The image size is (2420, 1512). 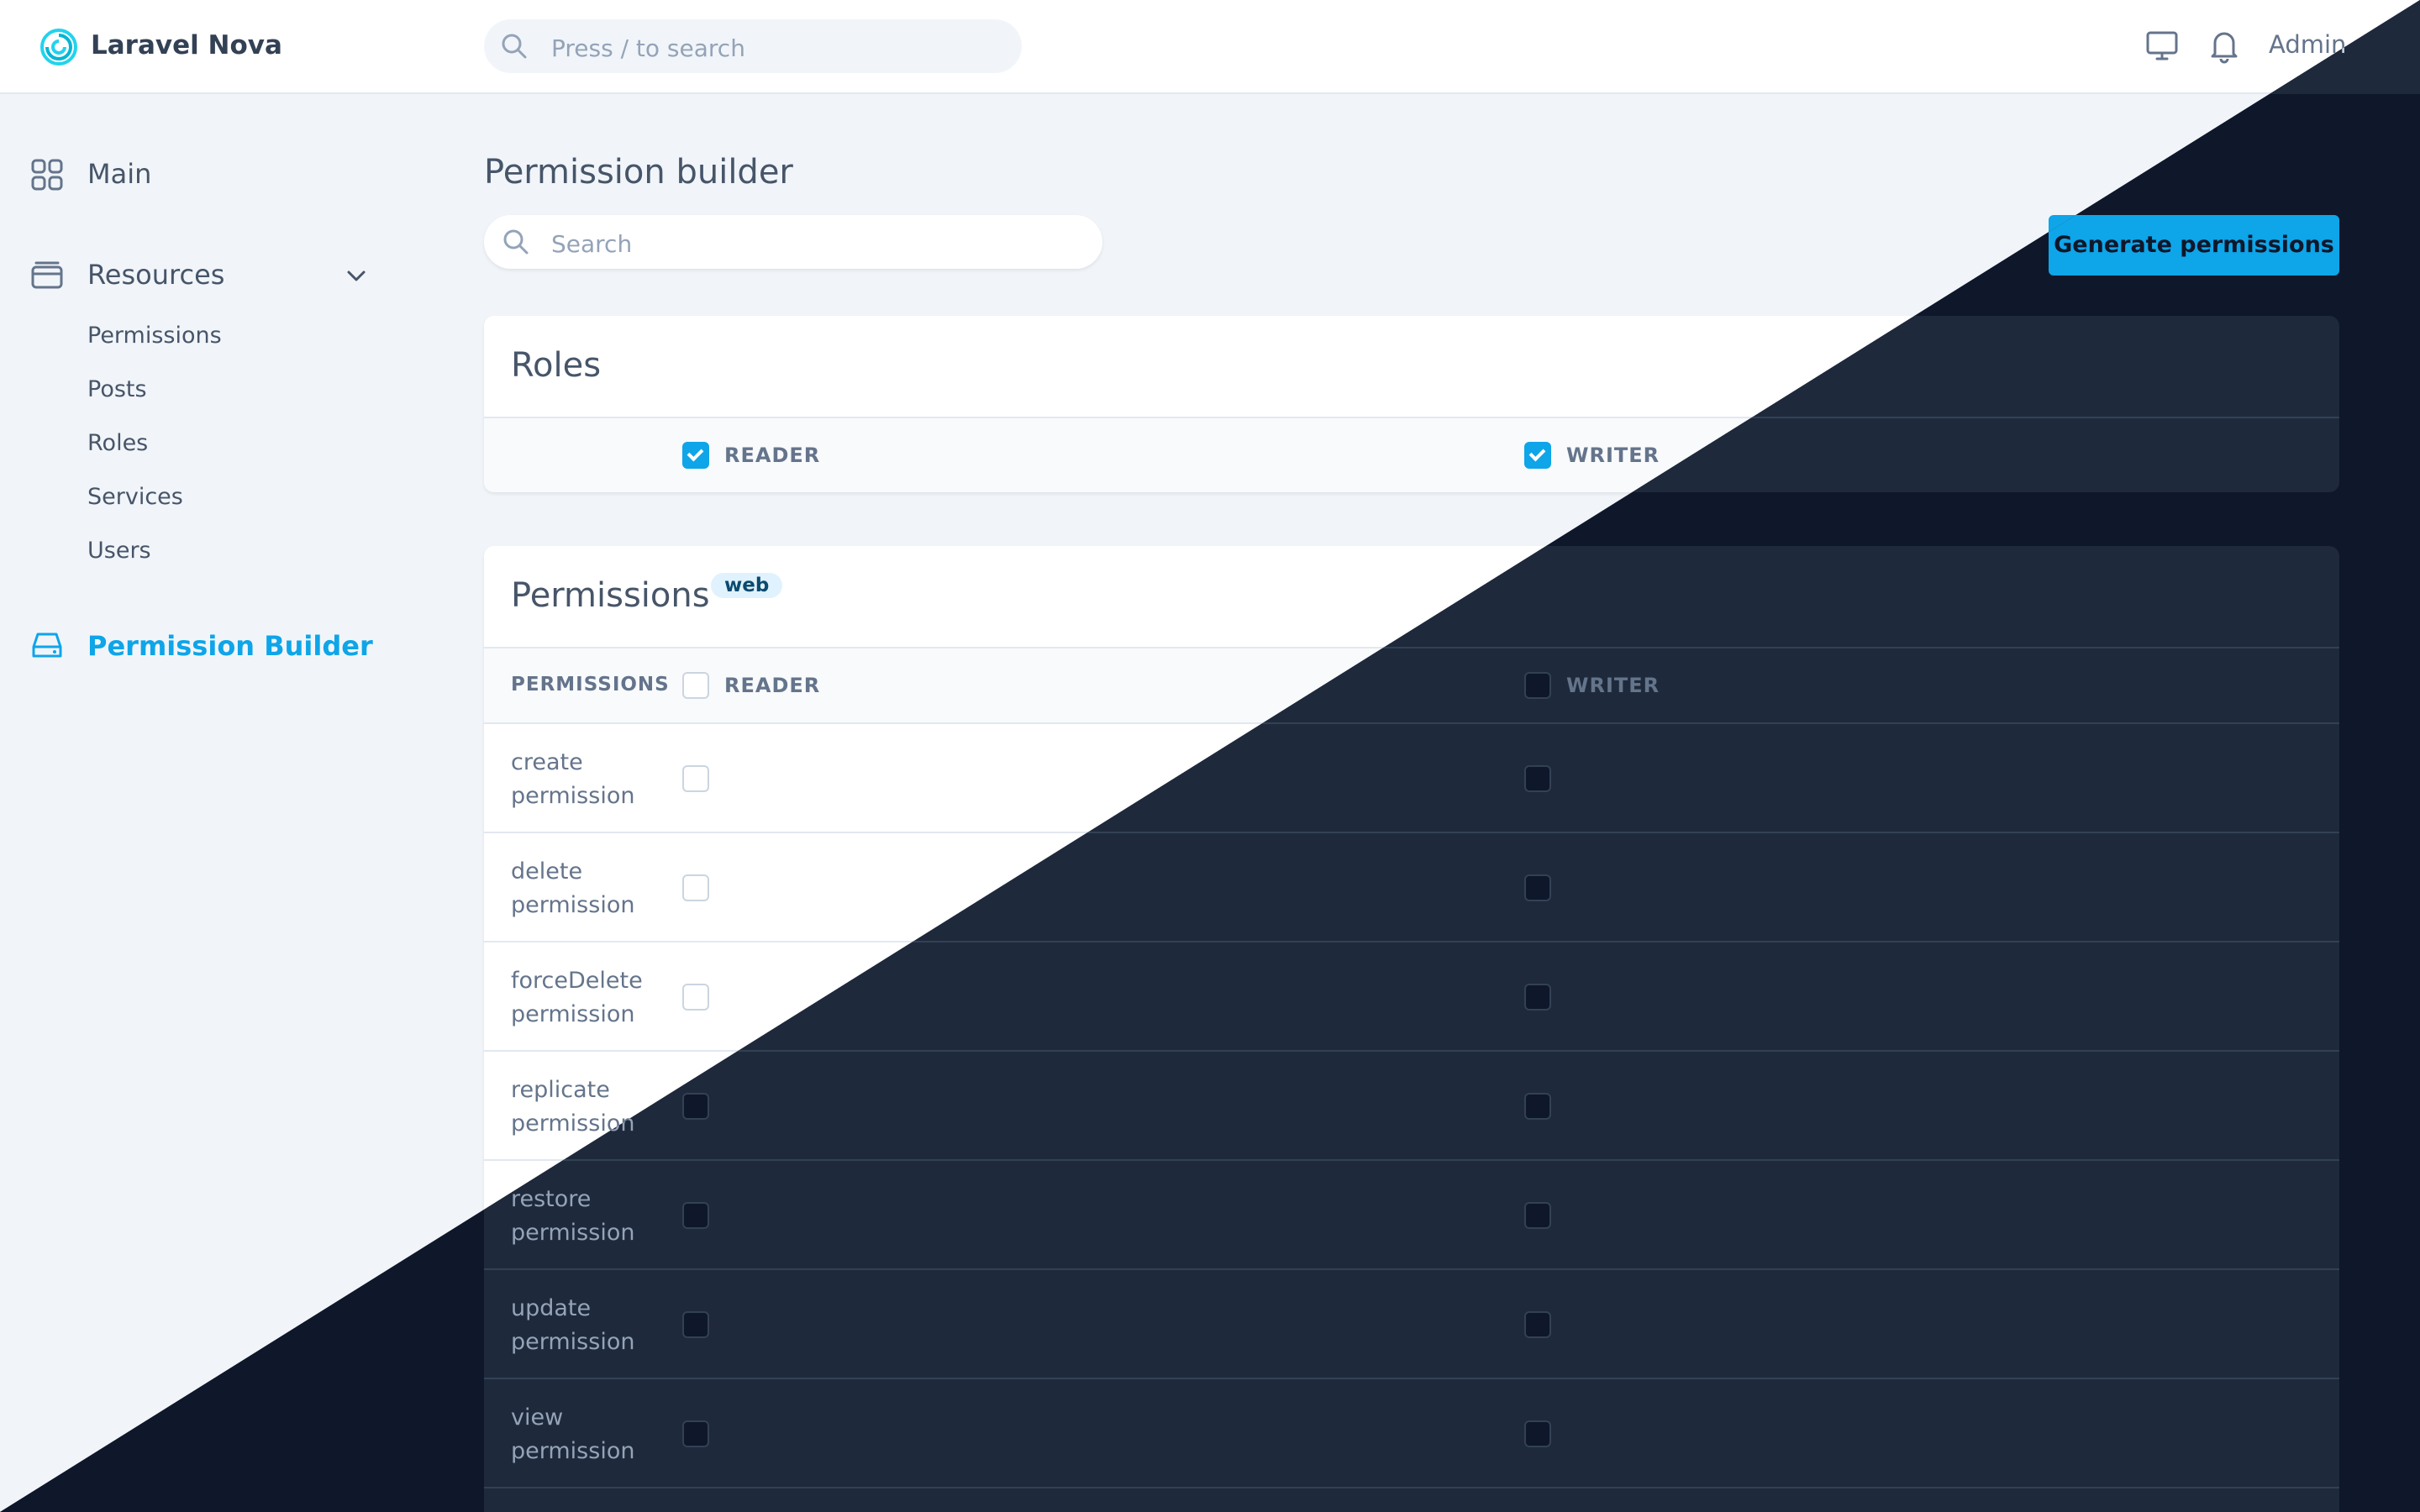 I want to click on nova-logo-icon, so click(x=59, y=47).